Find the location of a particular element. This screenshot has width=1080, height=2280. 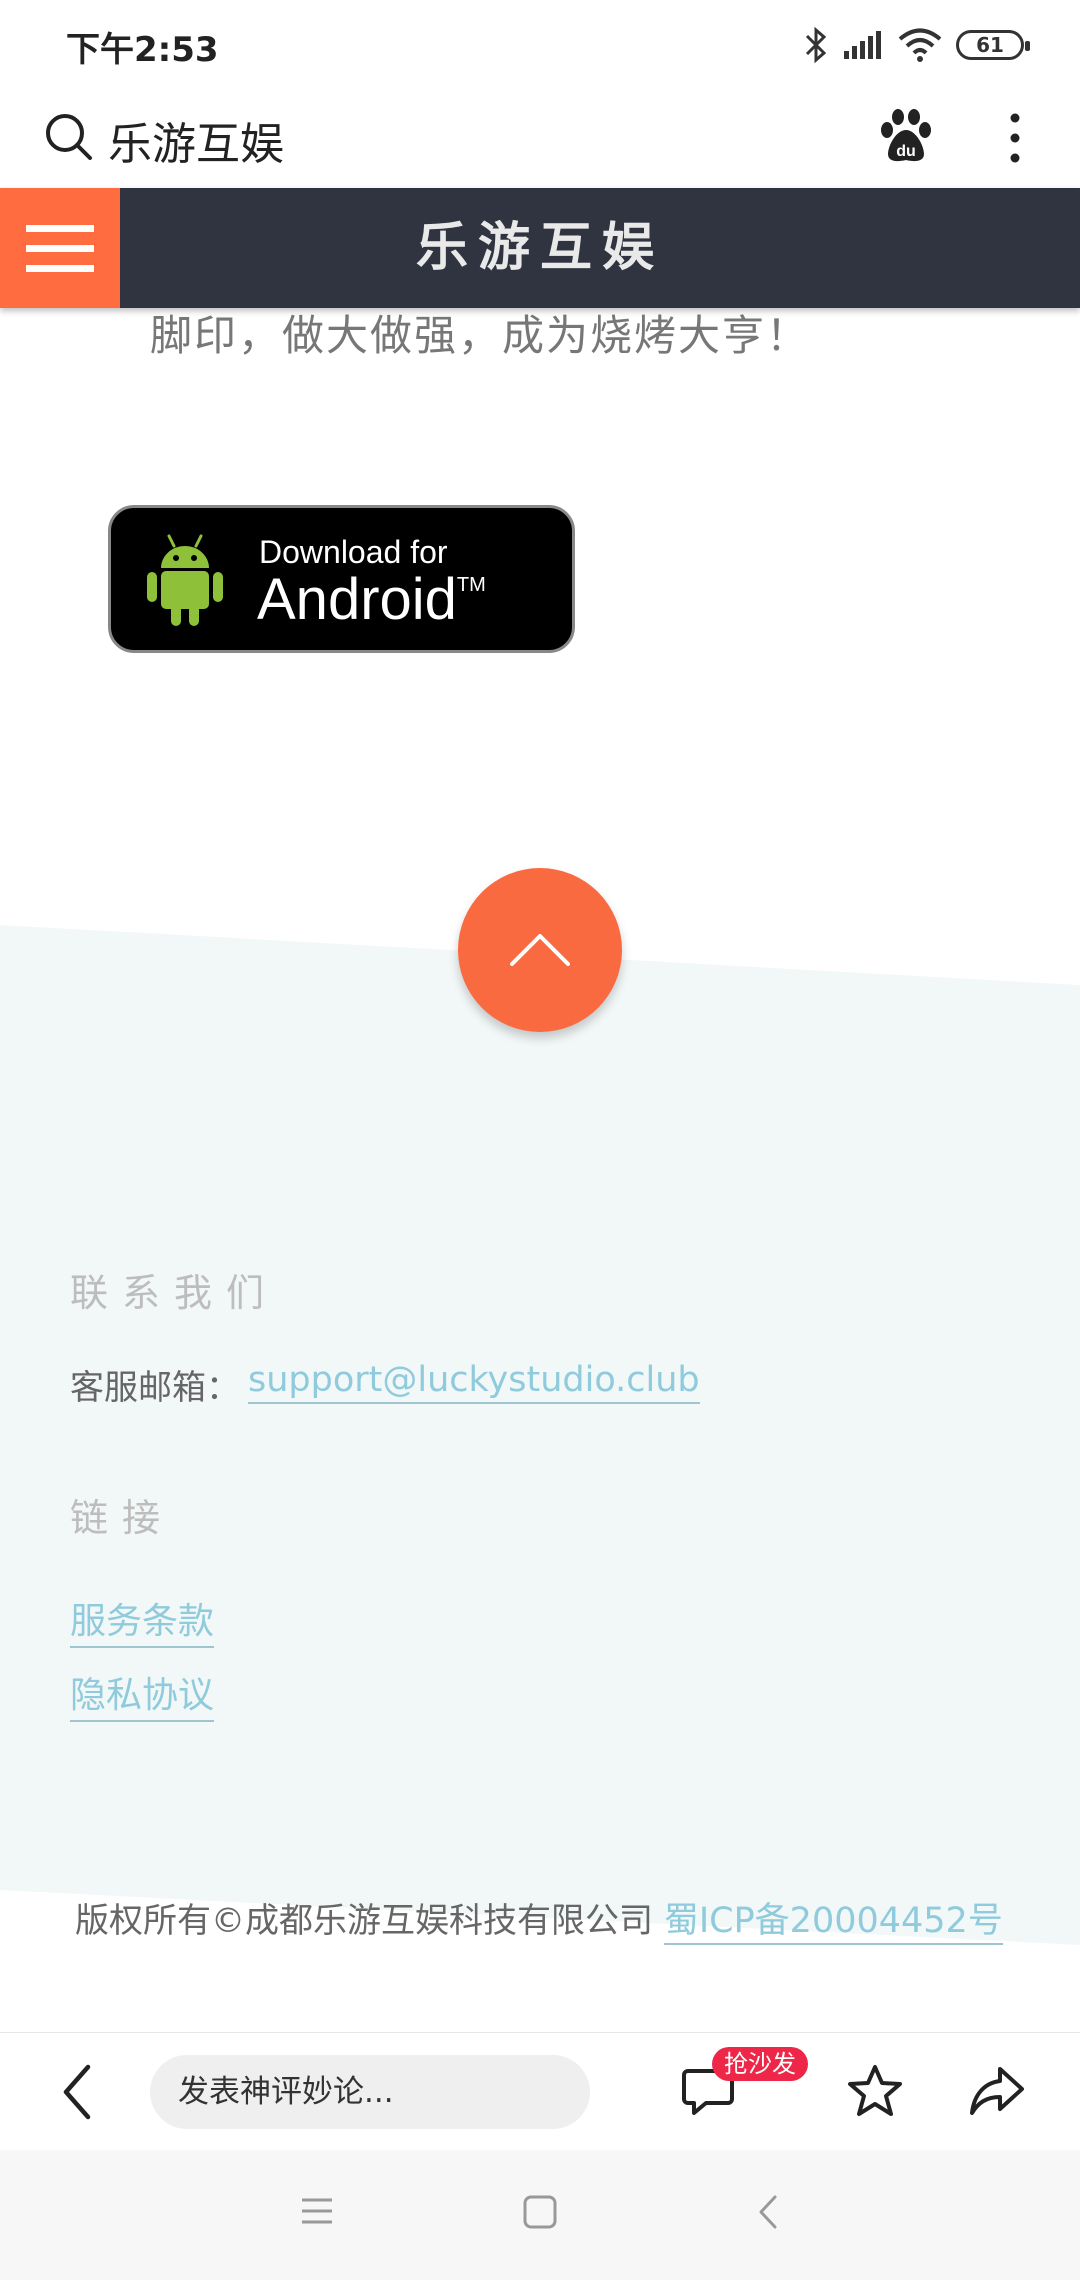

nav-back-icon is located at coordinates (768, 2212).